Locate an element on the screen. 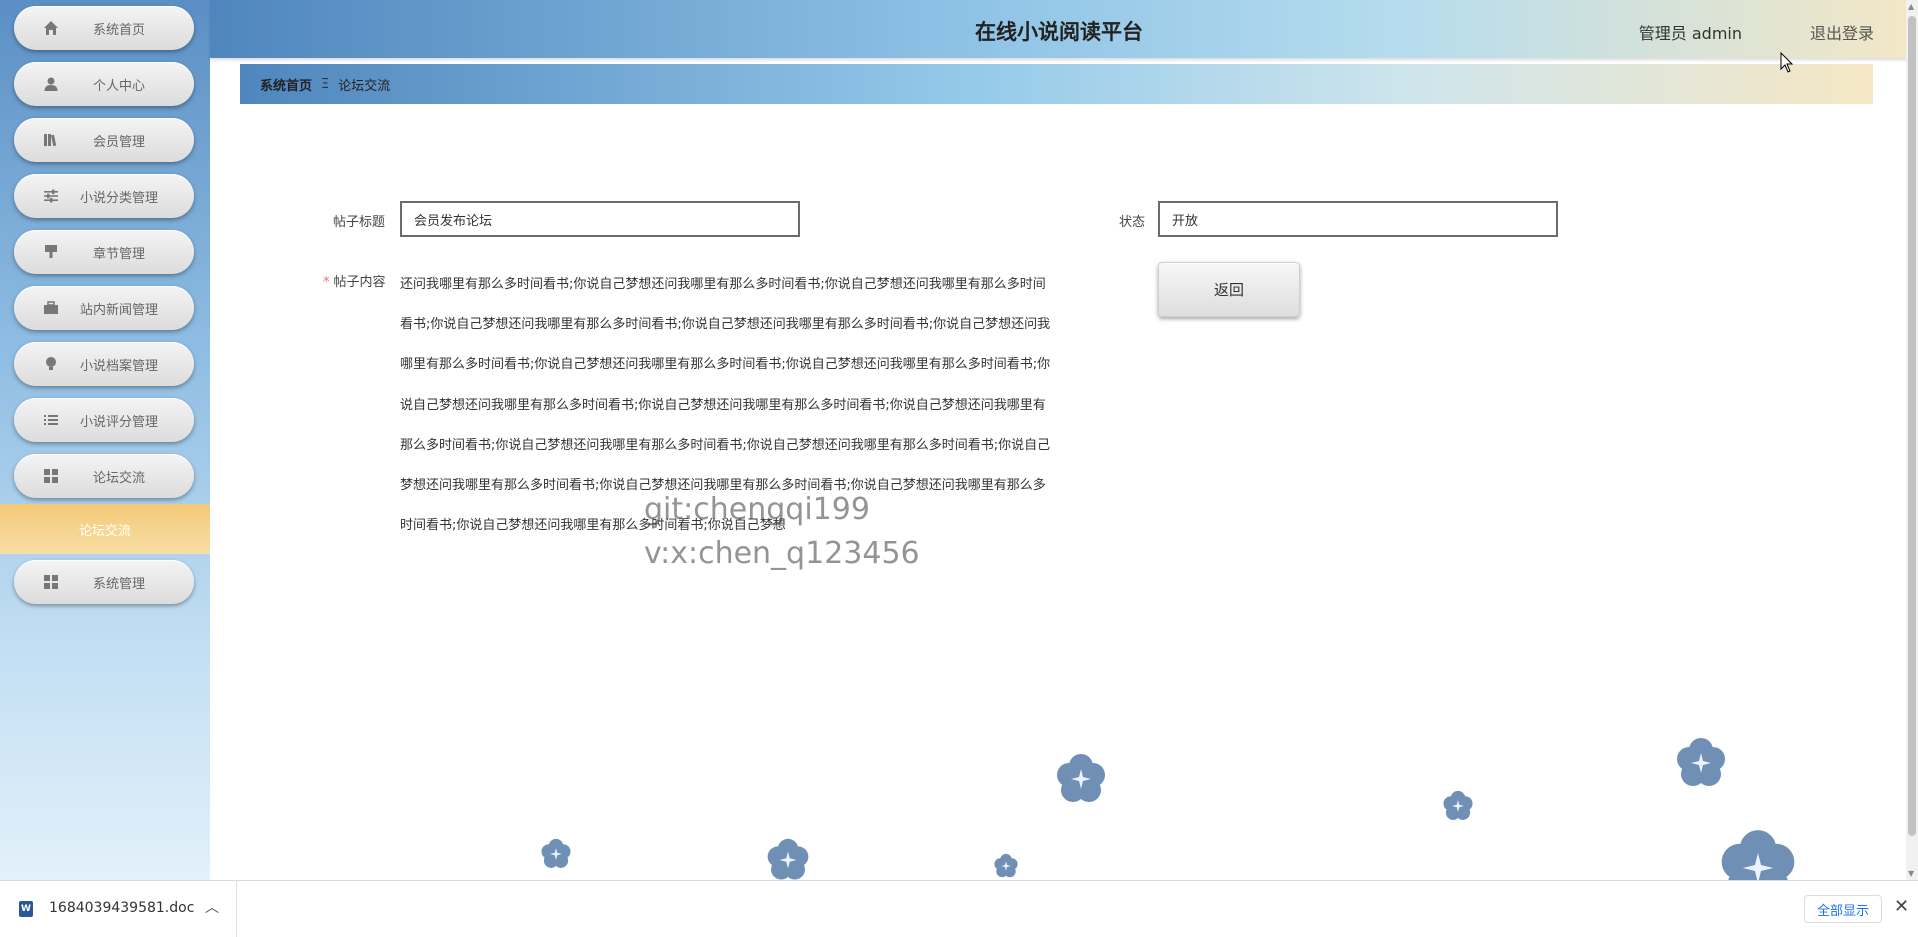 The width and height of the screenshot is (1918, 937). show-all-downloads-button: 全部显示 is located at coordinates (1843, 909).